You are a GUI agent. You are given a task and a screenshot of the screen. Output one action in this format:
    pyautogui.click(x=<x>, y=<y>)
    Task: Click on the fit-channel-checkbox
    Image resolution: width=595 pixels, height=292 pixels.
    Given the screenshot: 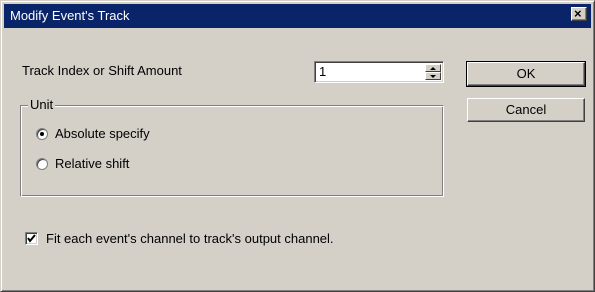 What is the action you would take?
    pyautogui.click(x=31, y=238)
    